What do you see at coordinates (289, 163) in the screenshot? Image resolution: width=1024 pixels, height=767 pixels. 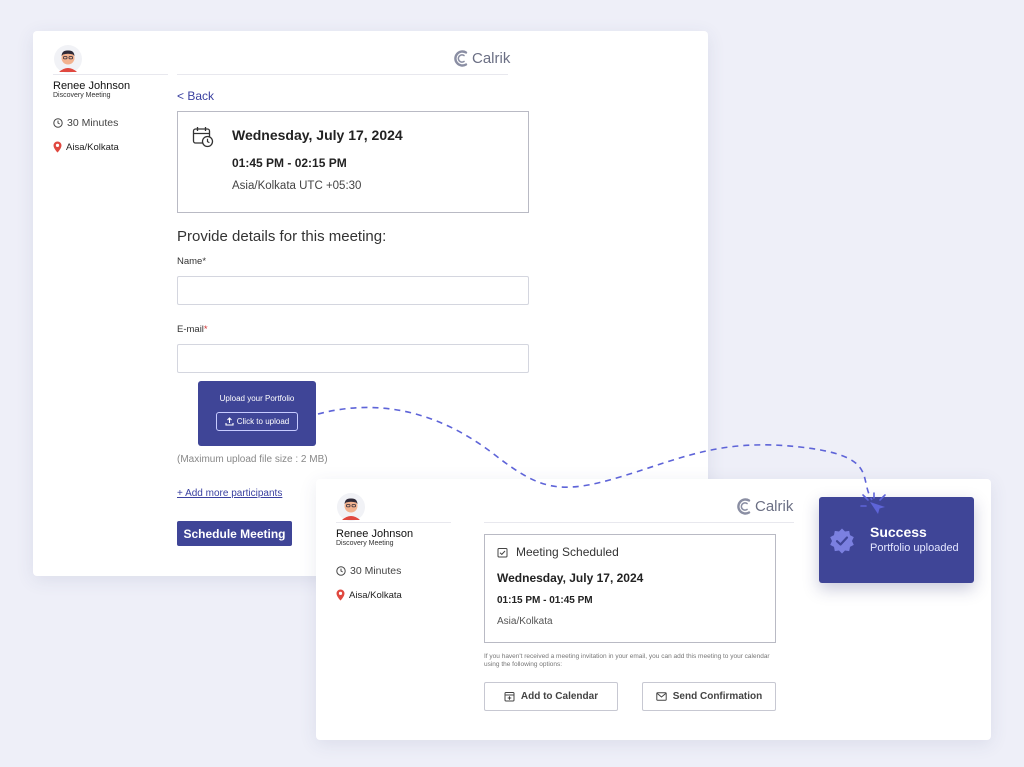 I see `slot-time: 01:45 PM - 02:15 PM` at bounding box center [289, 163].